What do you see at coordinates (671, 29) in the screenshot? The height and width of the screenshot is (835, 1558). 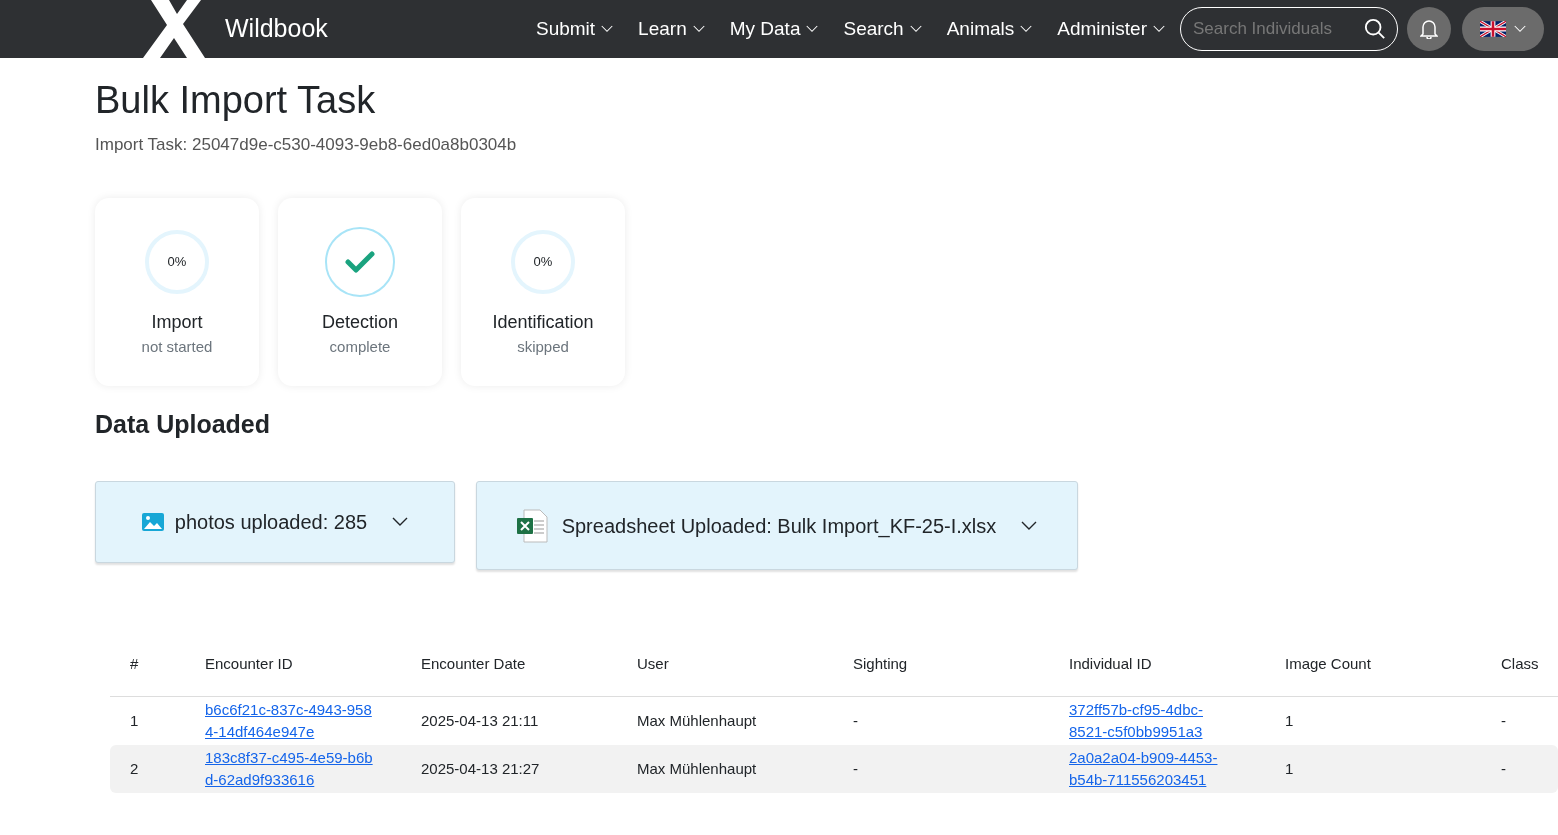 I see `nav-menu-item: Learn` at bounding box center [671, 29].